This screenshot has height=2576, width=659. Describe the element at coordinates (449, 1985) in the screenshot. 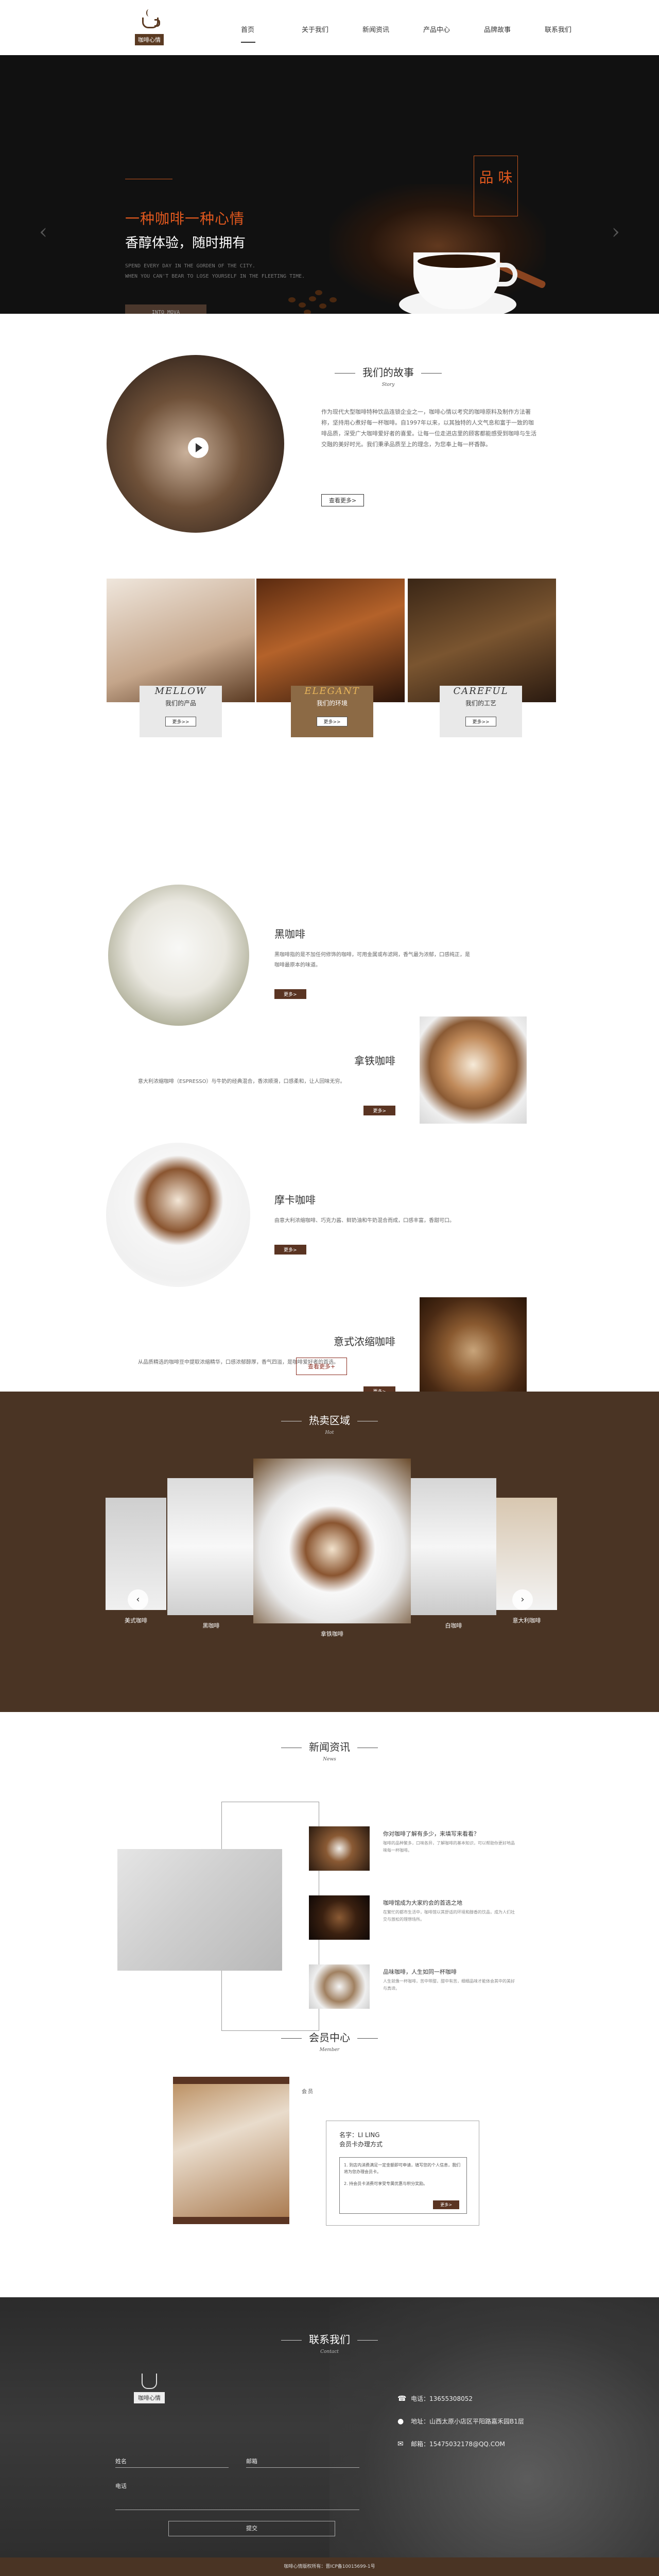

I see `news-item-desc: 人生就像一杯咖啡，苦中带甜，甜中有苦，细细品味才能体会其中的美好与真谛。` at that location.